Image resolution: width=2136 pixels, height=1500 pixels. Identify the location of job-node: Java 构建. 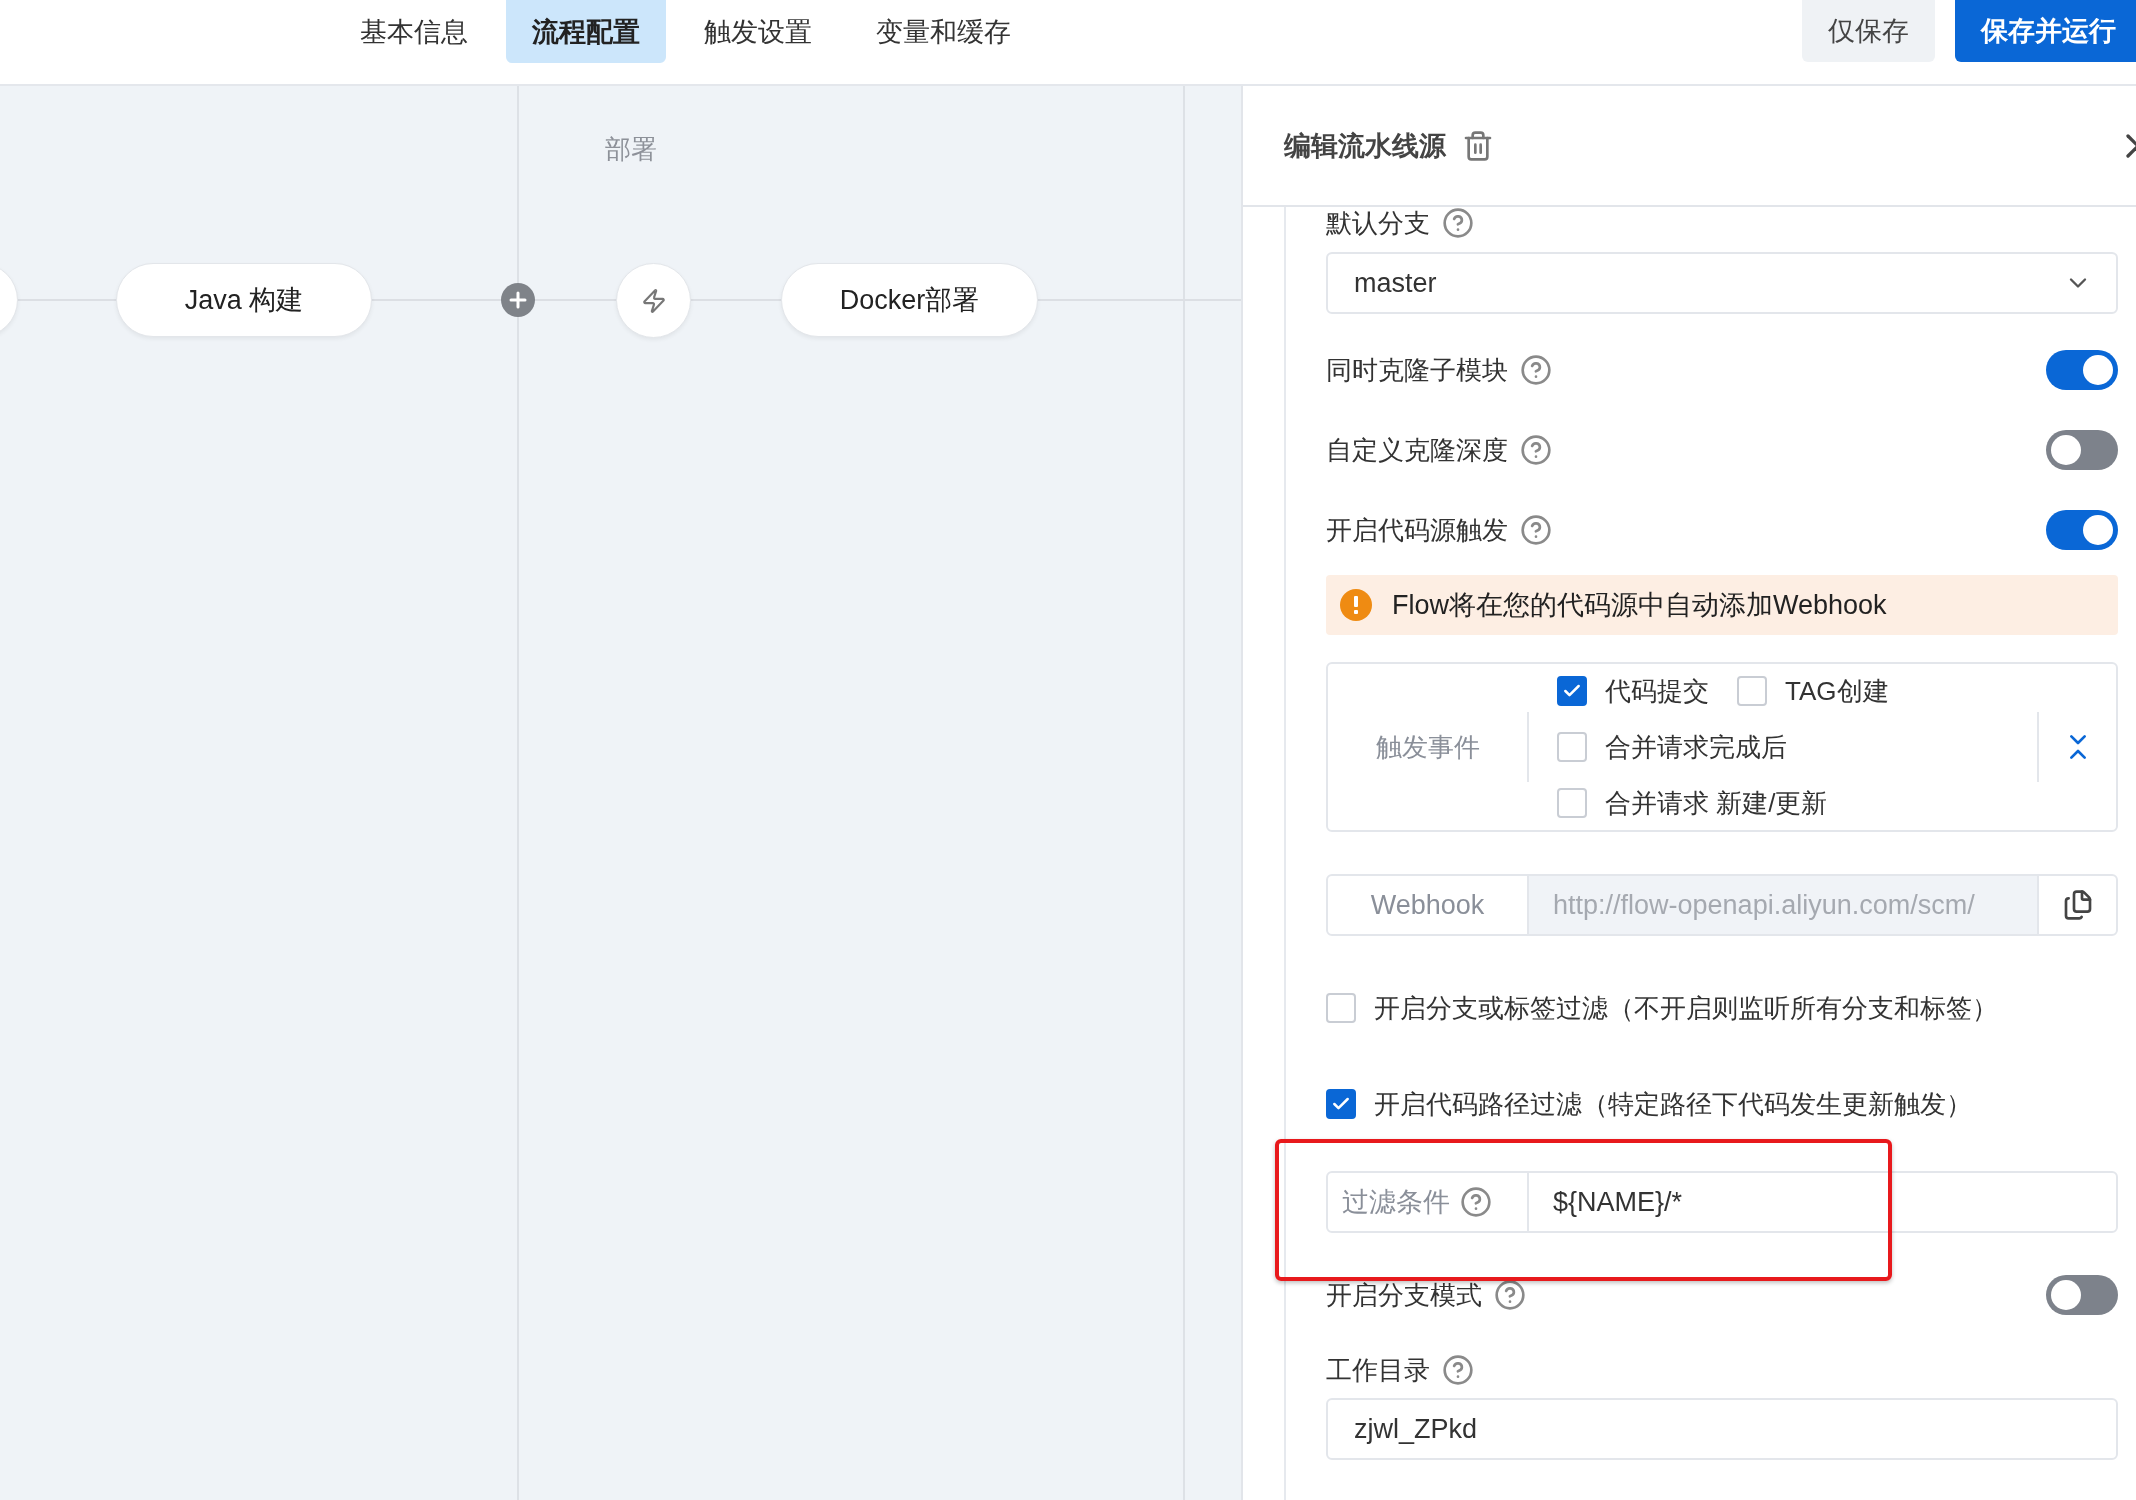
(244, 300).